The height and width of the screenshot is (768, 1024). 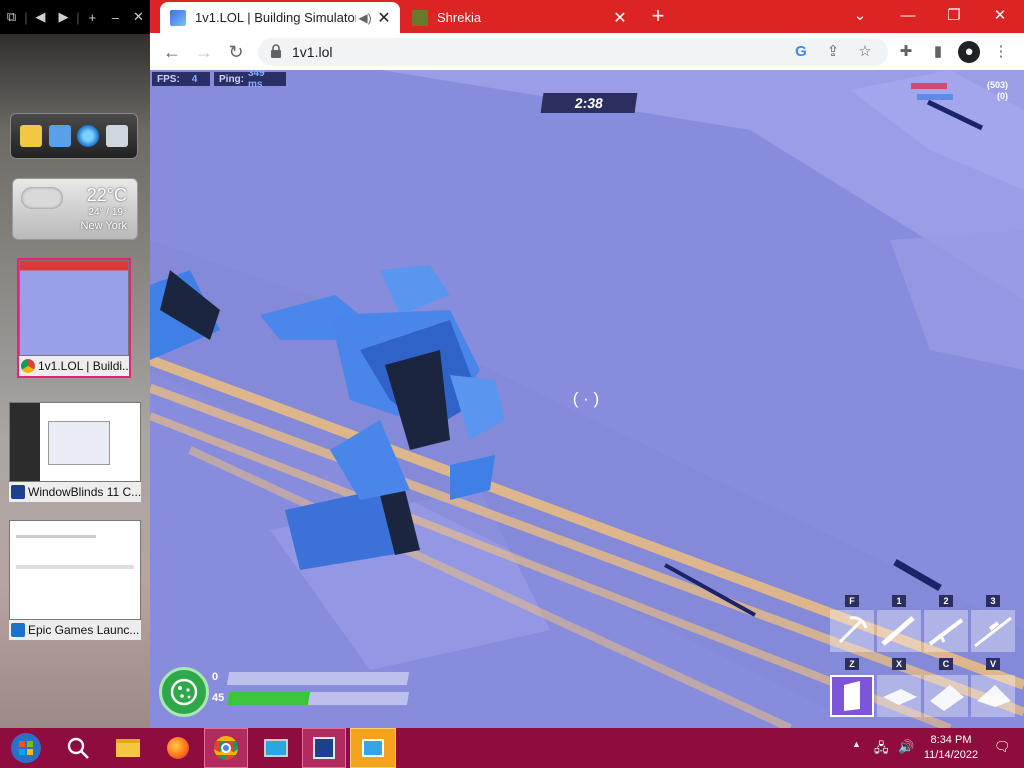 What do you see at coordinates (312, 52) in the screenshot?
I see `url-text: 1v1.lol` at bounding box center [312, 52].